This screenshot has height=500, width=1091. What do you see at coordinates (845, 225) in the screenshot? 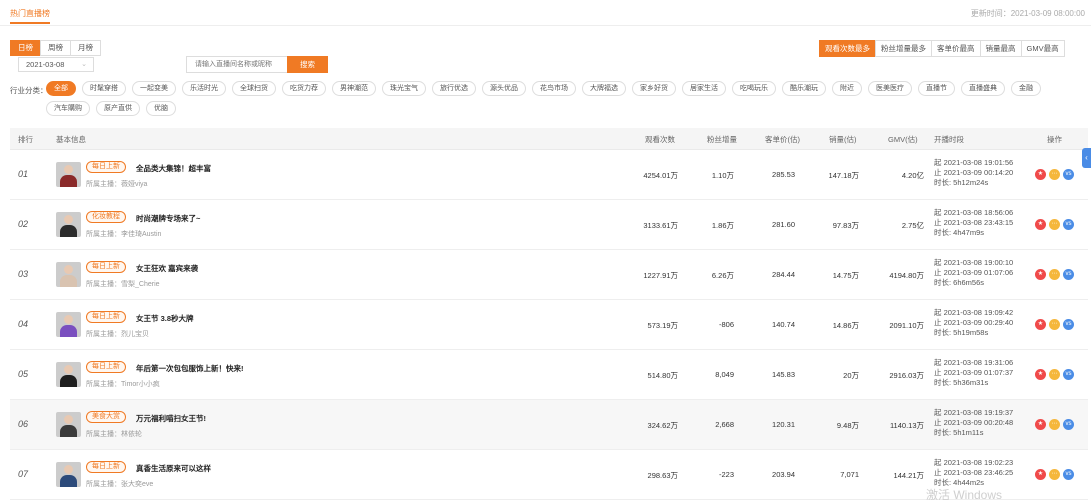
I see `cell-sales: 97.83万` at bounding box center [845, 225].